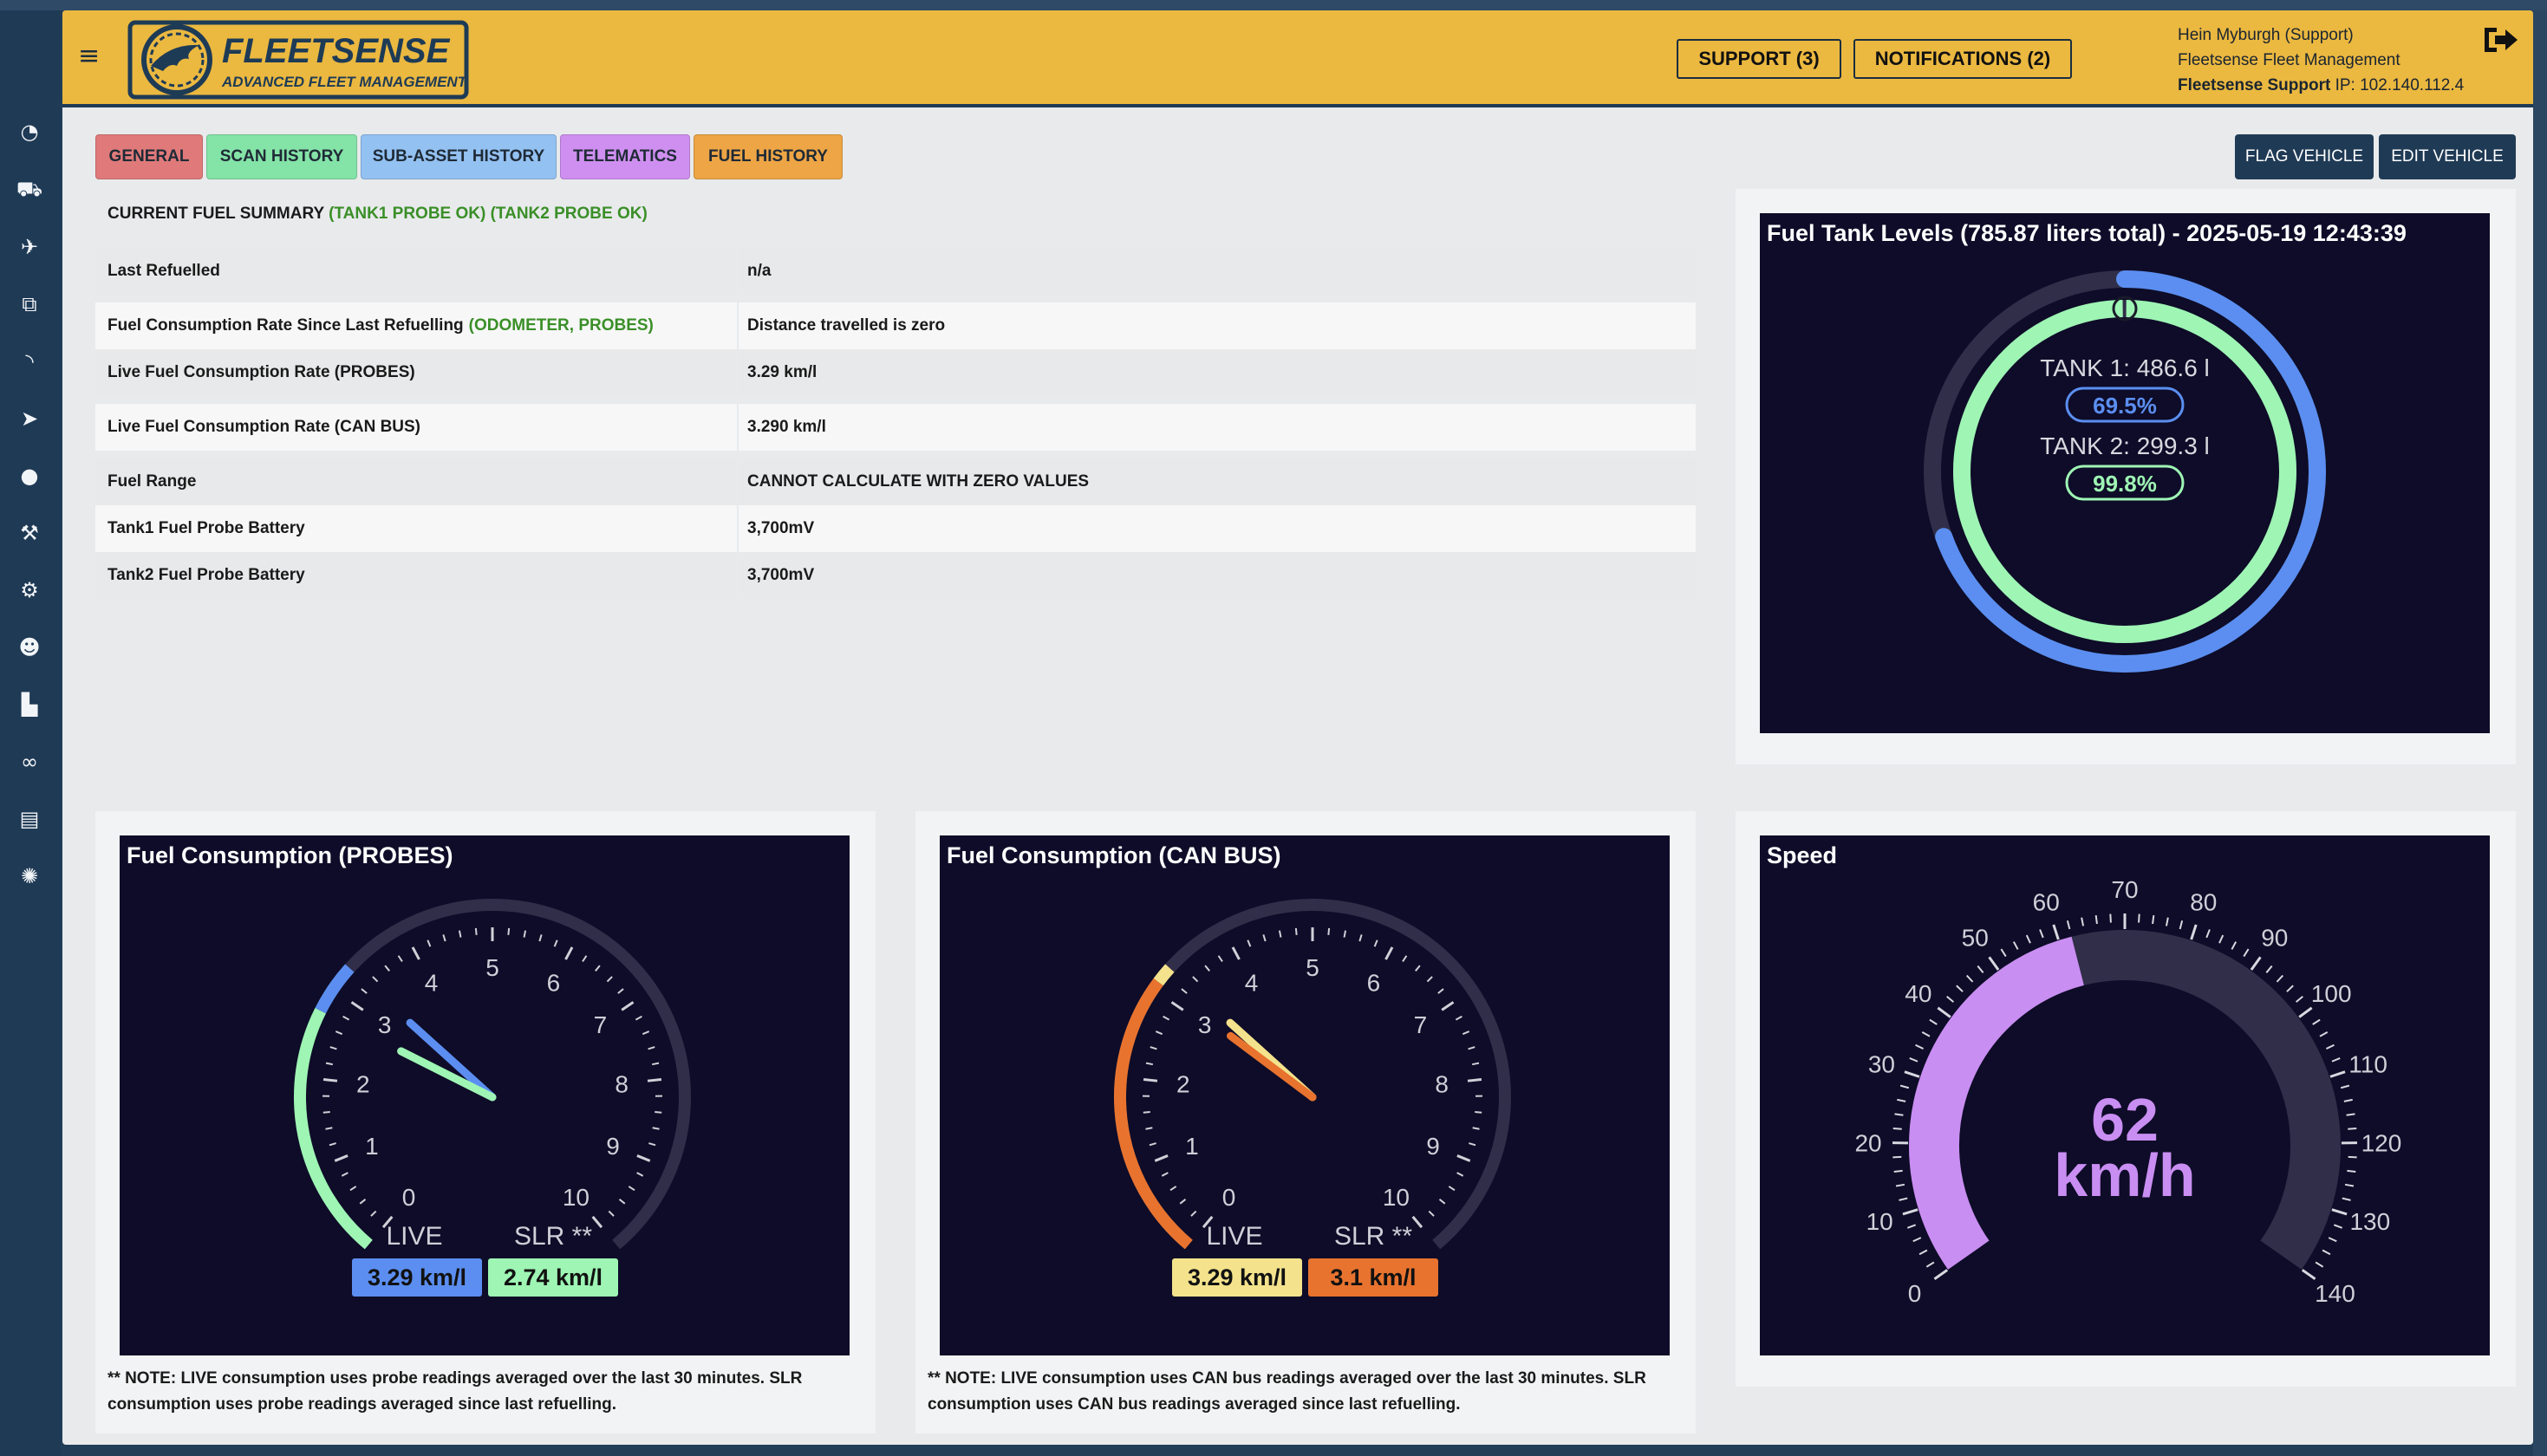 The image size is (2547, 1456). I want to click on speed-tick-label: 20, so click(1867, 1142).